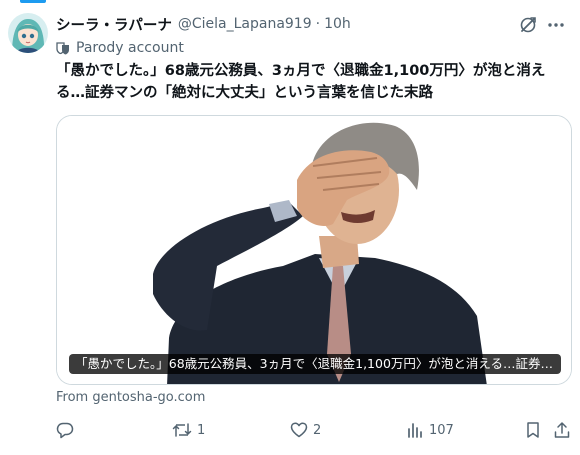 This screenshot has width=580, height=455. I want to click on view-count: 107, so click(441, 430).